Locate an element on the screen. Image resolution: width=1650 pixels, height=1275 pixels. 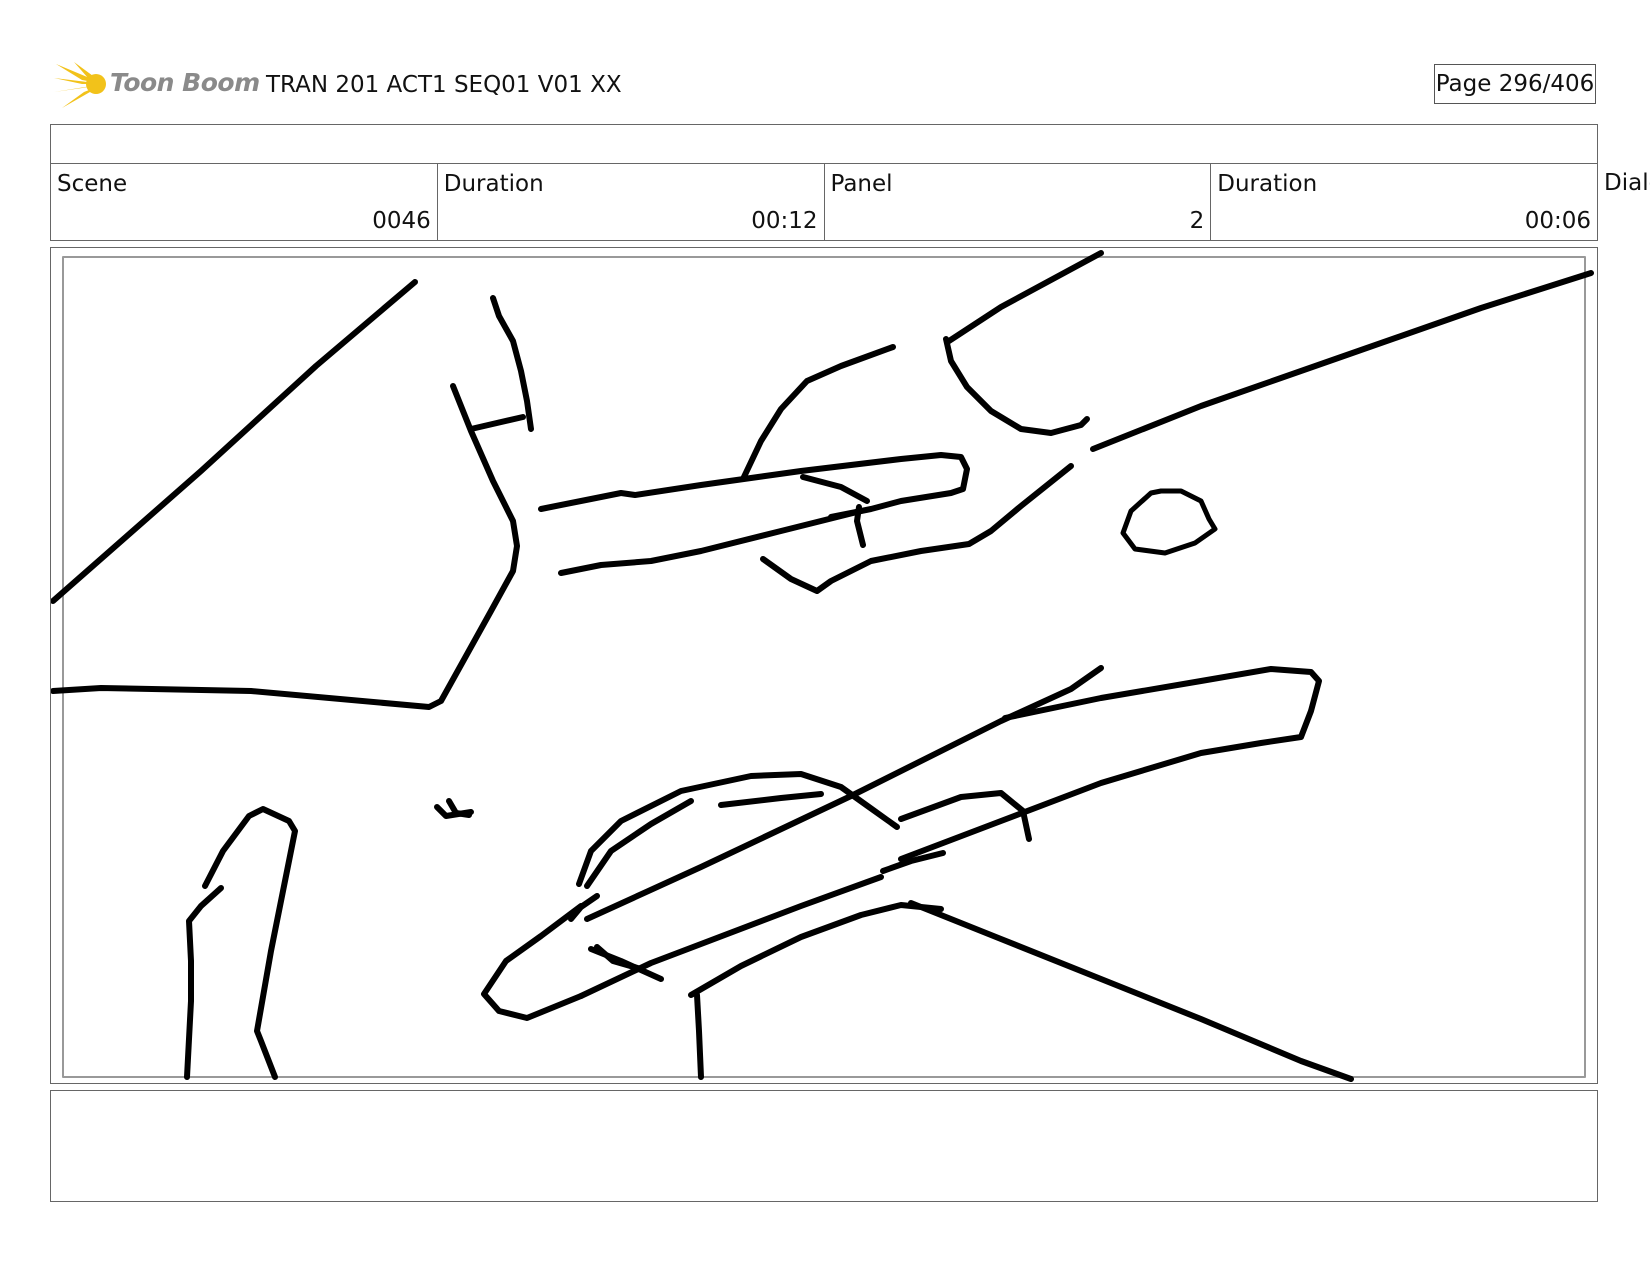
scene-duration-value: 00:12 is located at coordinates (784, 221).